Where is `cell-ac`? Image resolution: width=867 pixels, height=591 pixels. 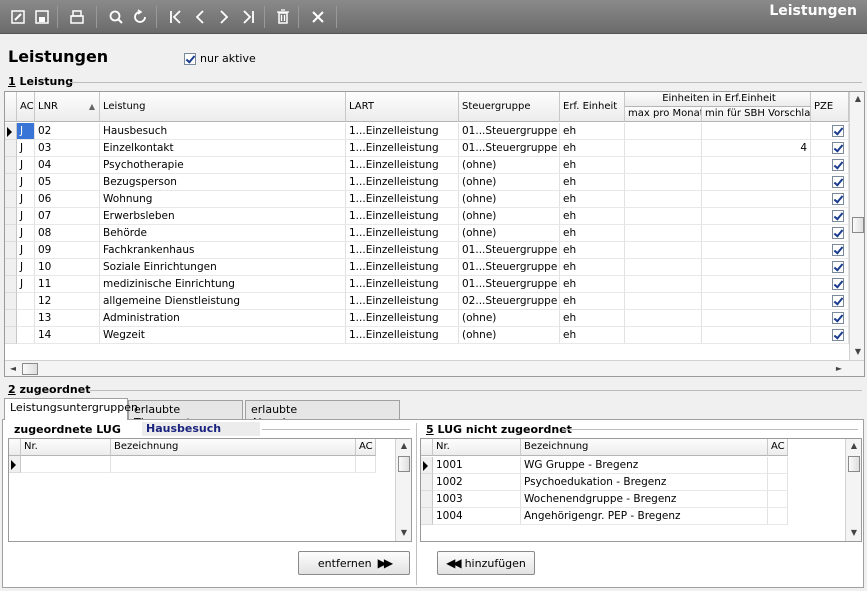 cell-ac is located at coordinates (26, 335).